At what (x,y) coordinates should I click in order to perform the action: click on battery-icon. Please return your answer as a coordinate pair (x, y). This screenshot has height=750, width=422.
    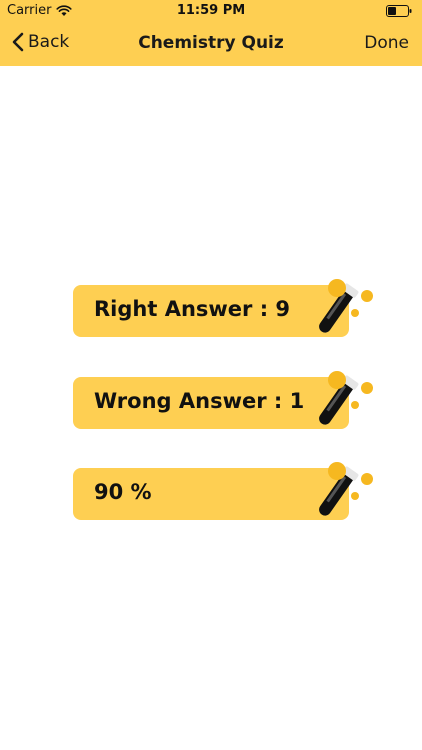
    Looking at the image, I should click on (399, 11).